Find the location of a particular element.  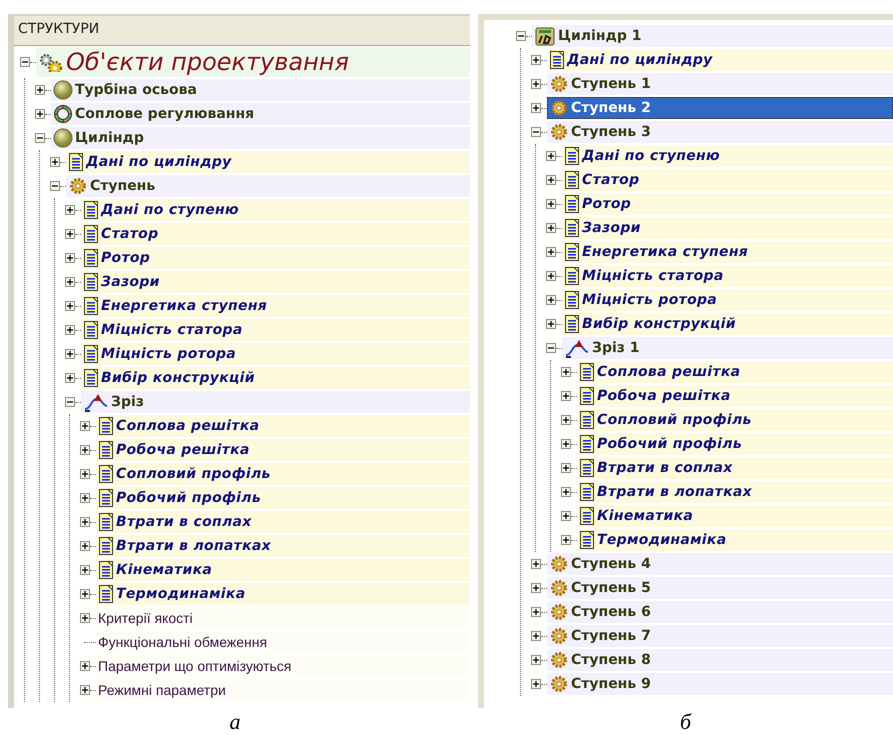

tree-item: Ступень 2 is located at coordinates (720, 108).